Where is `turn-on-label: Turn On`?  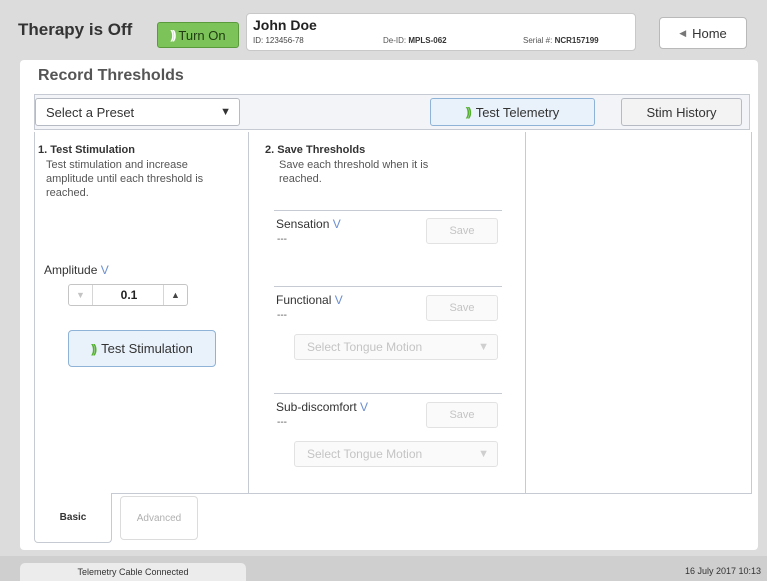 turn-on-label: Turn On is located at coordinates (202, 35).